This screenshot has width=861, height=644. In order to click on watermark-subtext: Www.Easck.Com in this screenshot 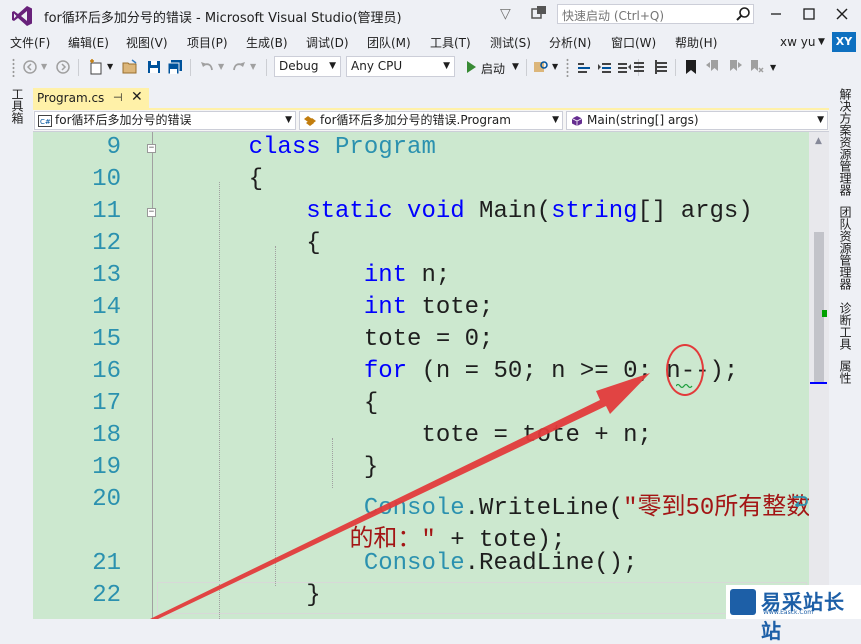, I will do `click(788, 612)`.